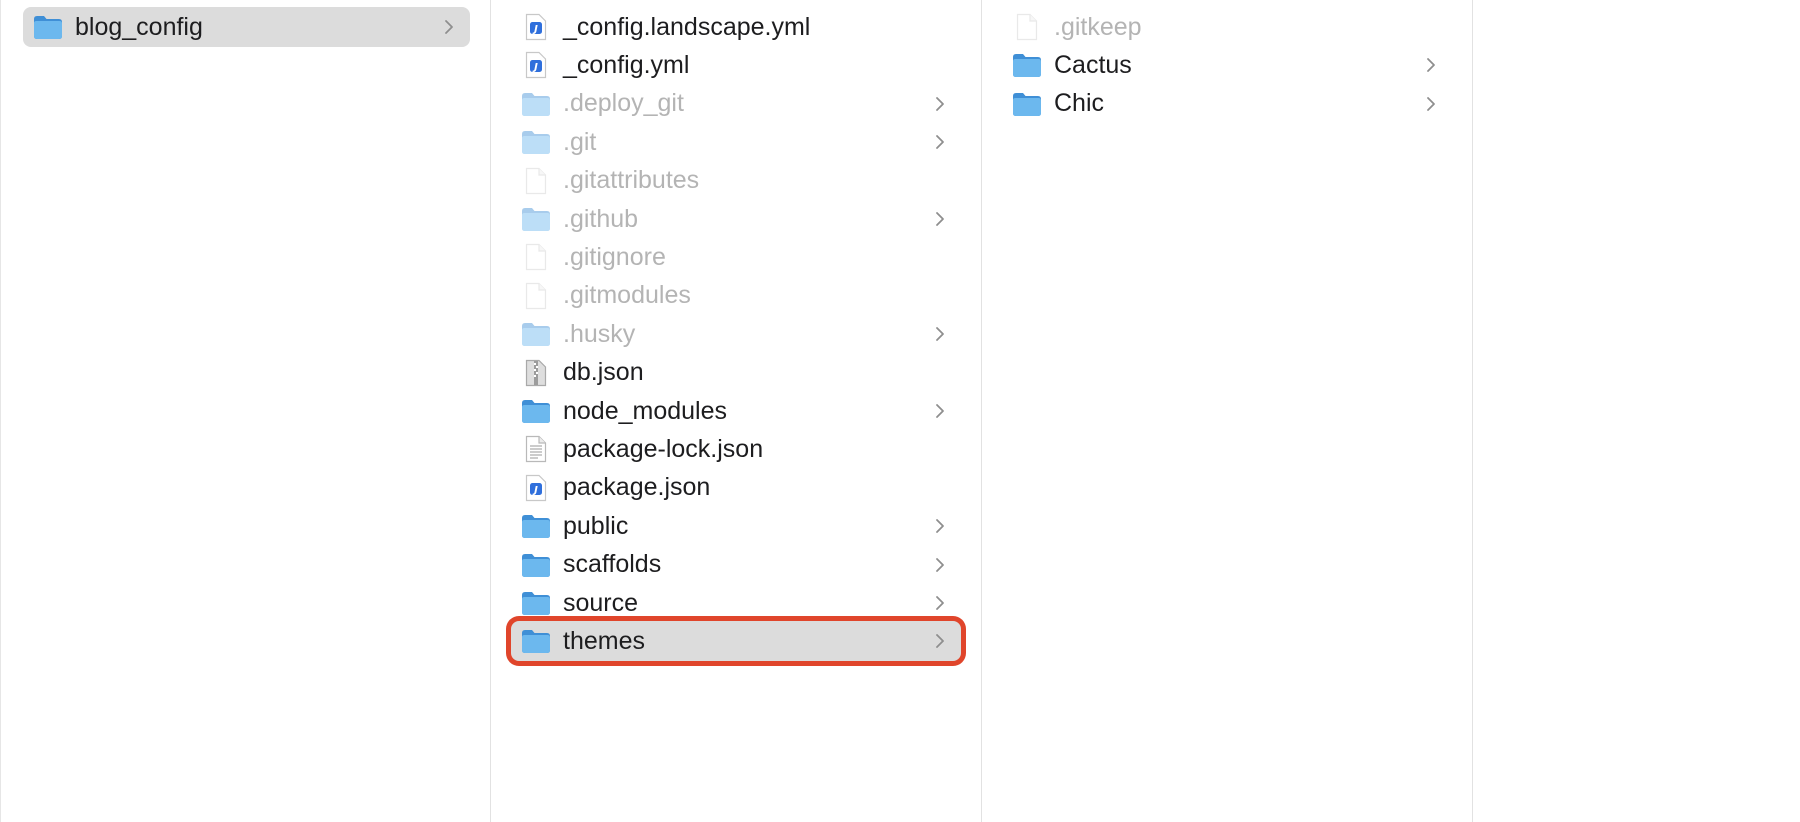 This screenshot has height=822, width=1800. What do you see at coordinates (1227, 65) in the screenshot?
I see `file-row-cactus: Cactus` at bounding box center [1227, 65].